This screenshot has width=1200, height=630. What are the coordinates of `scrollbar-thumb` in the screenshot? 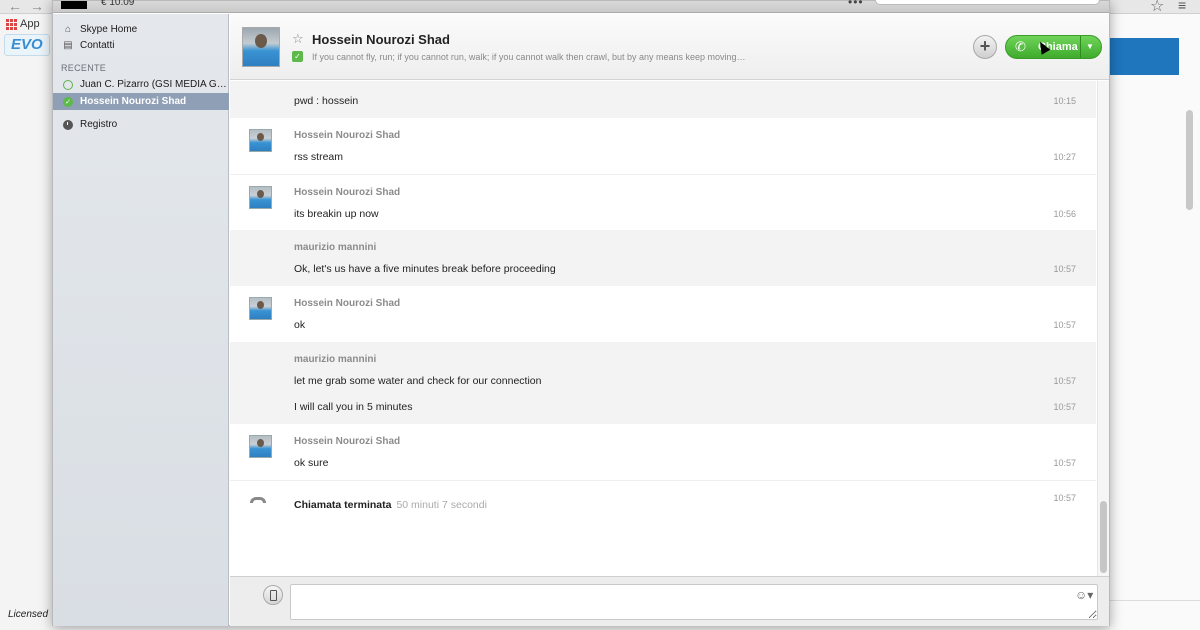 It's located at (1103, 537).